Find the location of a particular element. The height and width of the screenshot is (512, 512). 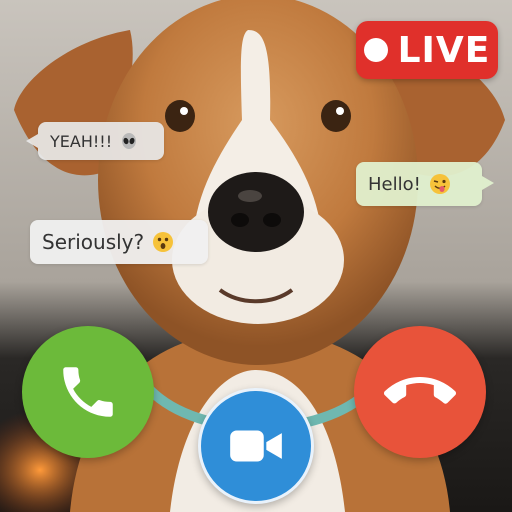

live-label: LIVE is located at coordinates (444, 50).